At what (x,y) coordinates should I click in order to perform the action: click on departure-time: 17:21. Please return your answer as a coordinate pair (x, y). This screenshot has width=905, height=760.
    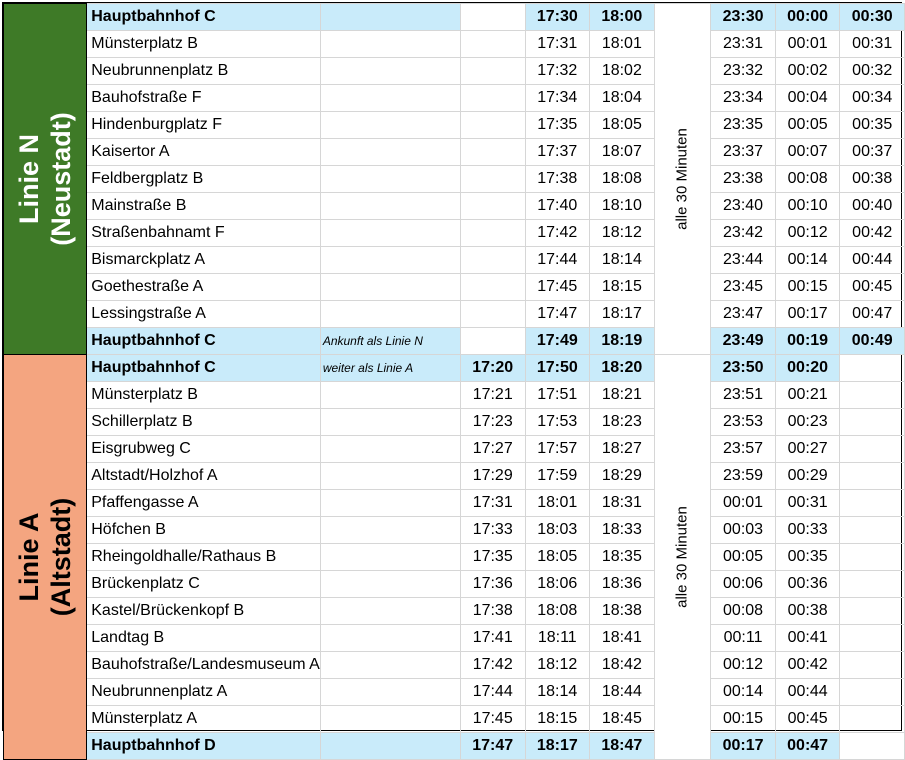
    Looking at the image, I should click on (492, 395).